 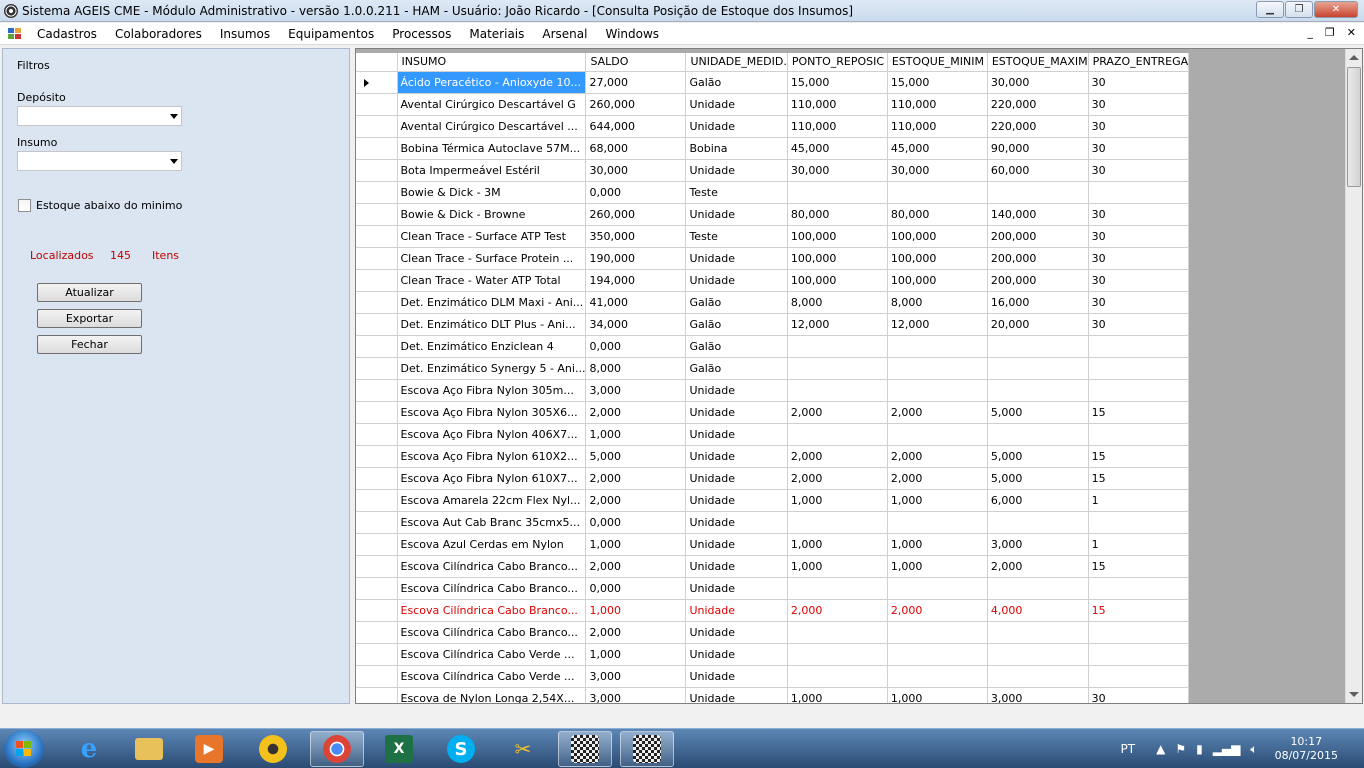 I want to click on table-cell: 110,000, so click(x=837, y=104).